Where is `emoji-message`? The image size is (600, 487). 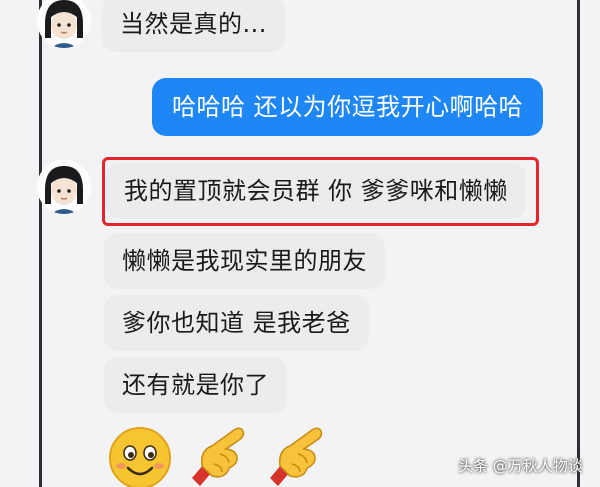
emoji-message is located at coordinates (235, 453).